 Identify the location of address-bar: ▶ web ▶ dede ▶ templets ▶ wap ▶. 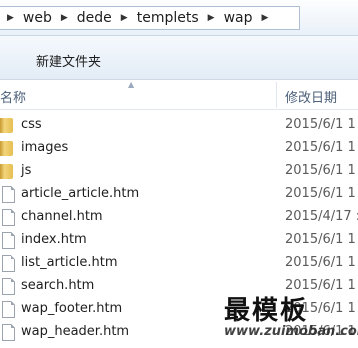
(179, 18).